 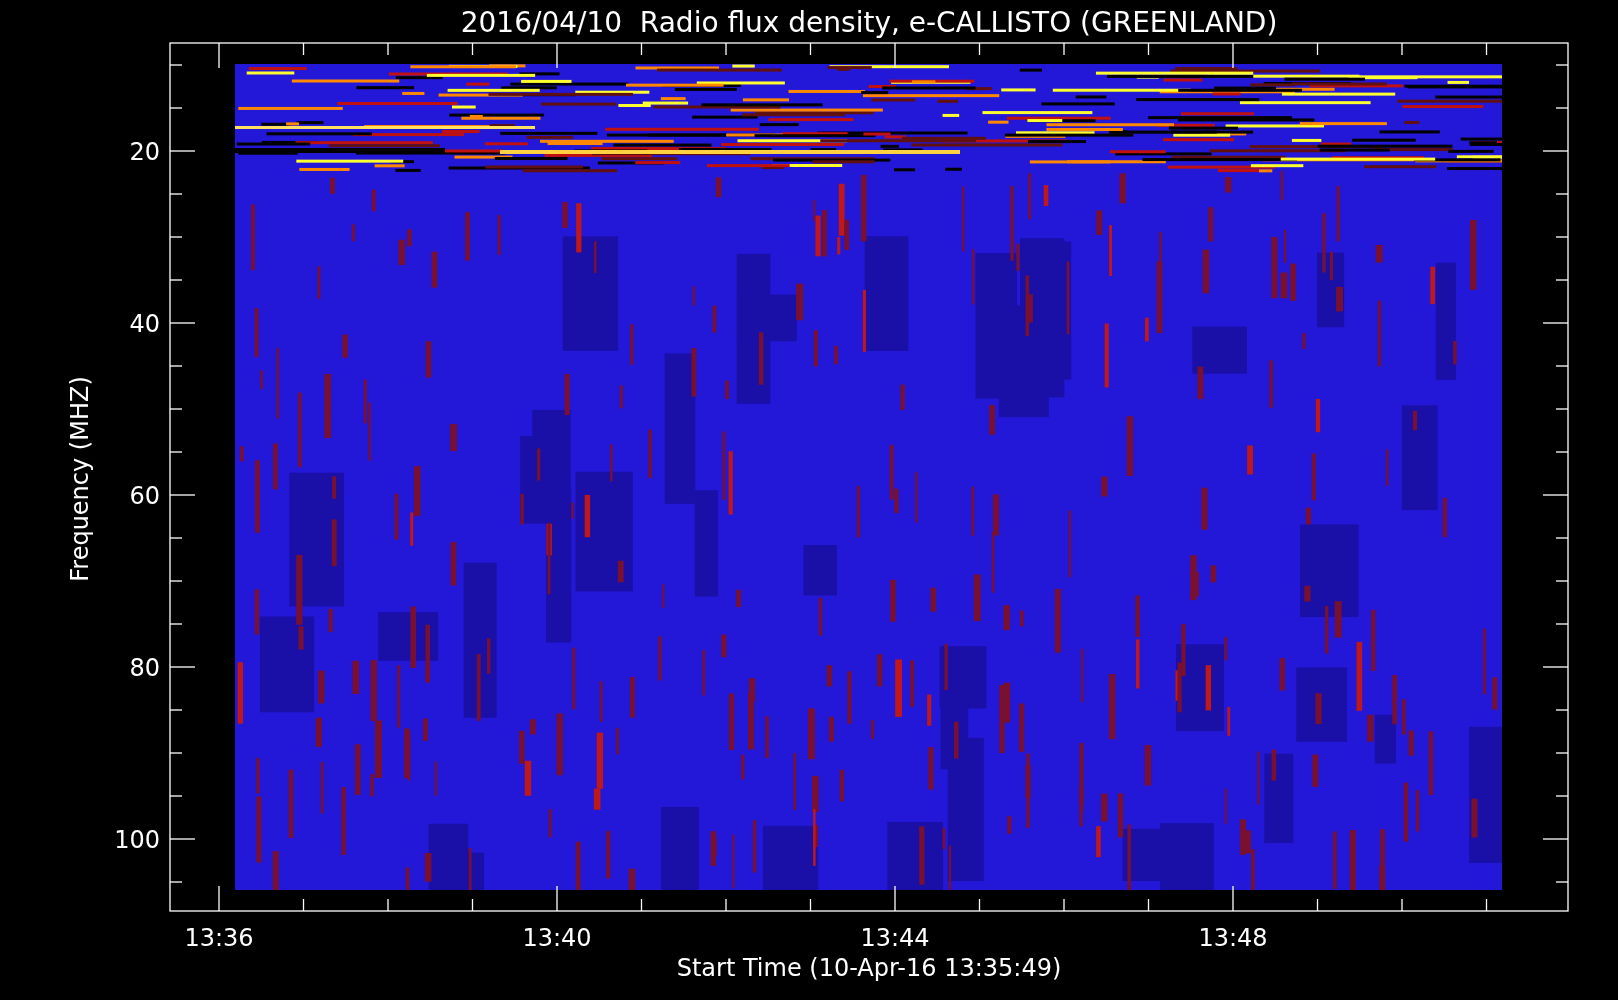 What do you see at coordinates (219, 938) in the screenshot?
I see `x-tick-label: 13:36` at bounding box center [219, 938].